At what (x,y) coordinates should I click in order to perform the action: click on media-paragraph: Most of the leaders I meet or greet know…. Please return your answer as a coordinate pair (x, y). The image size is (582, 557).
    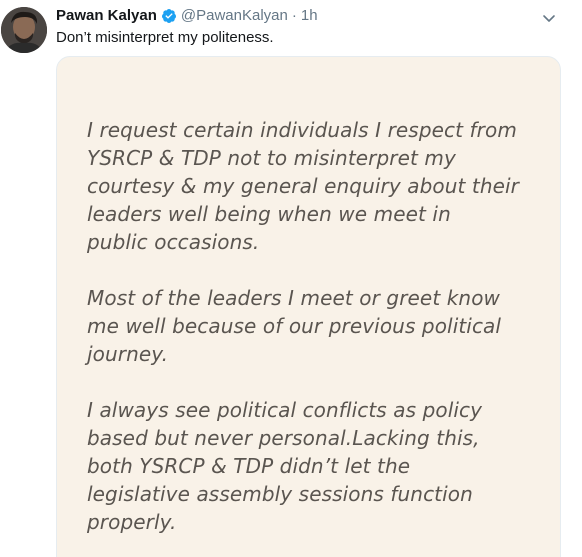
    Looking at the image, I should click on (294, 326).